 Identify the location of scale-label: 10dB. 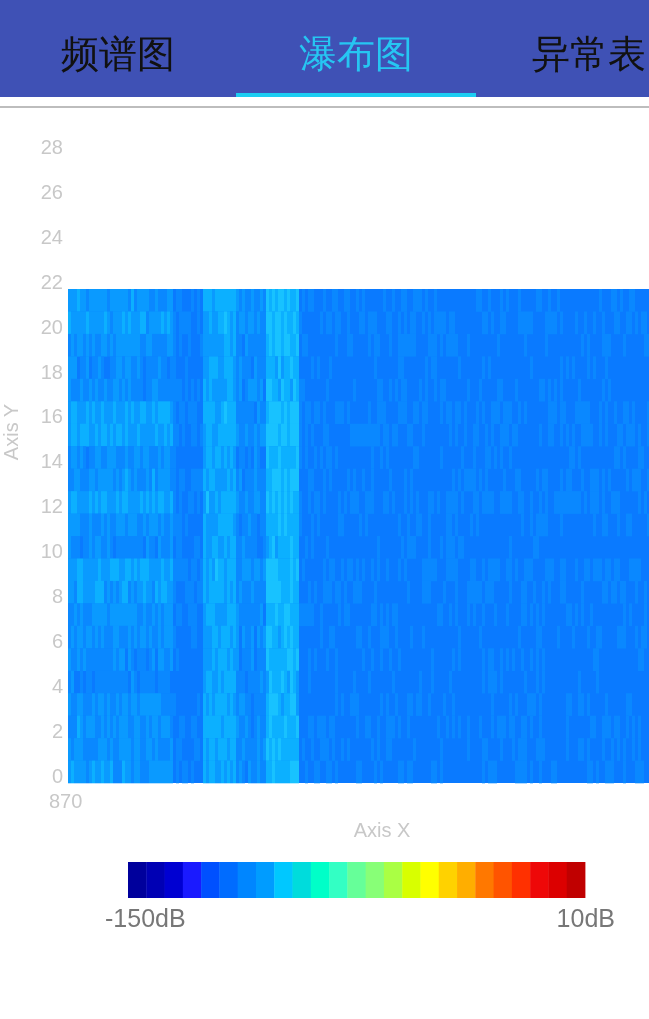
(585, 918).